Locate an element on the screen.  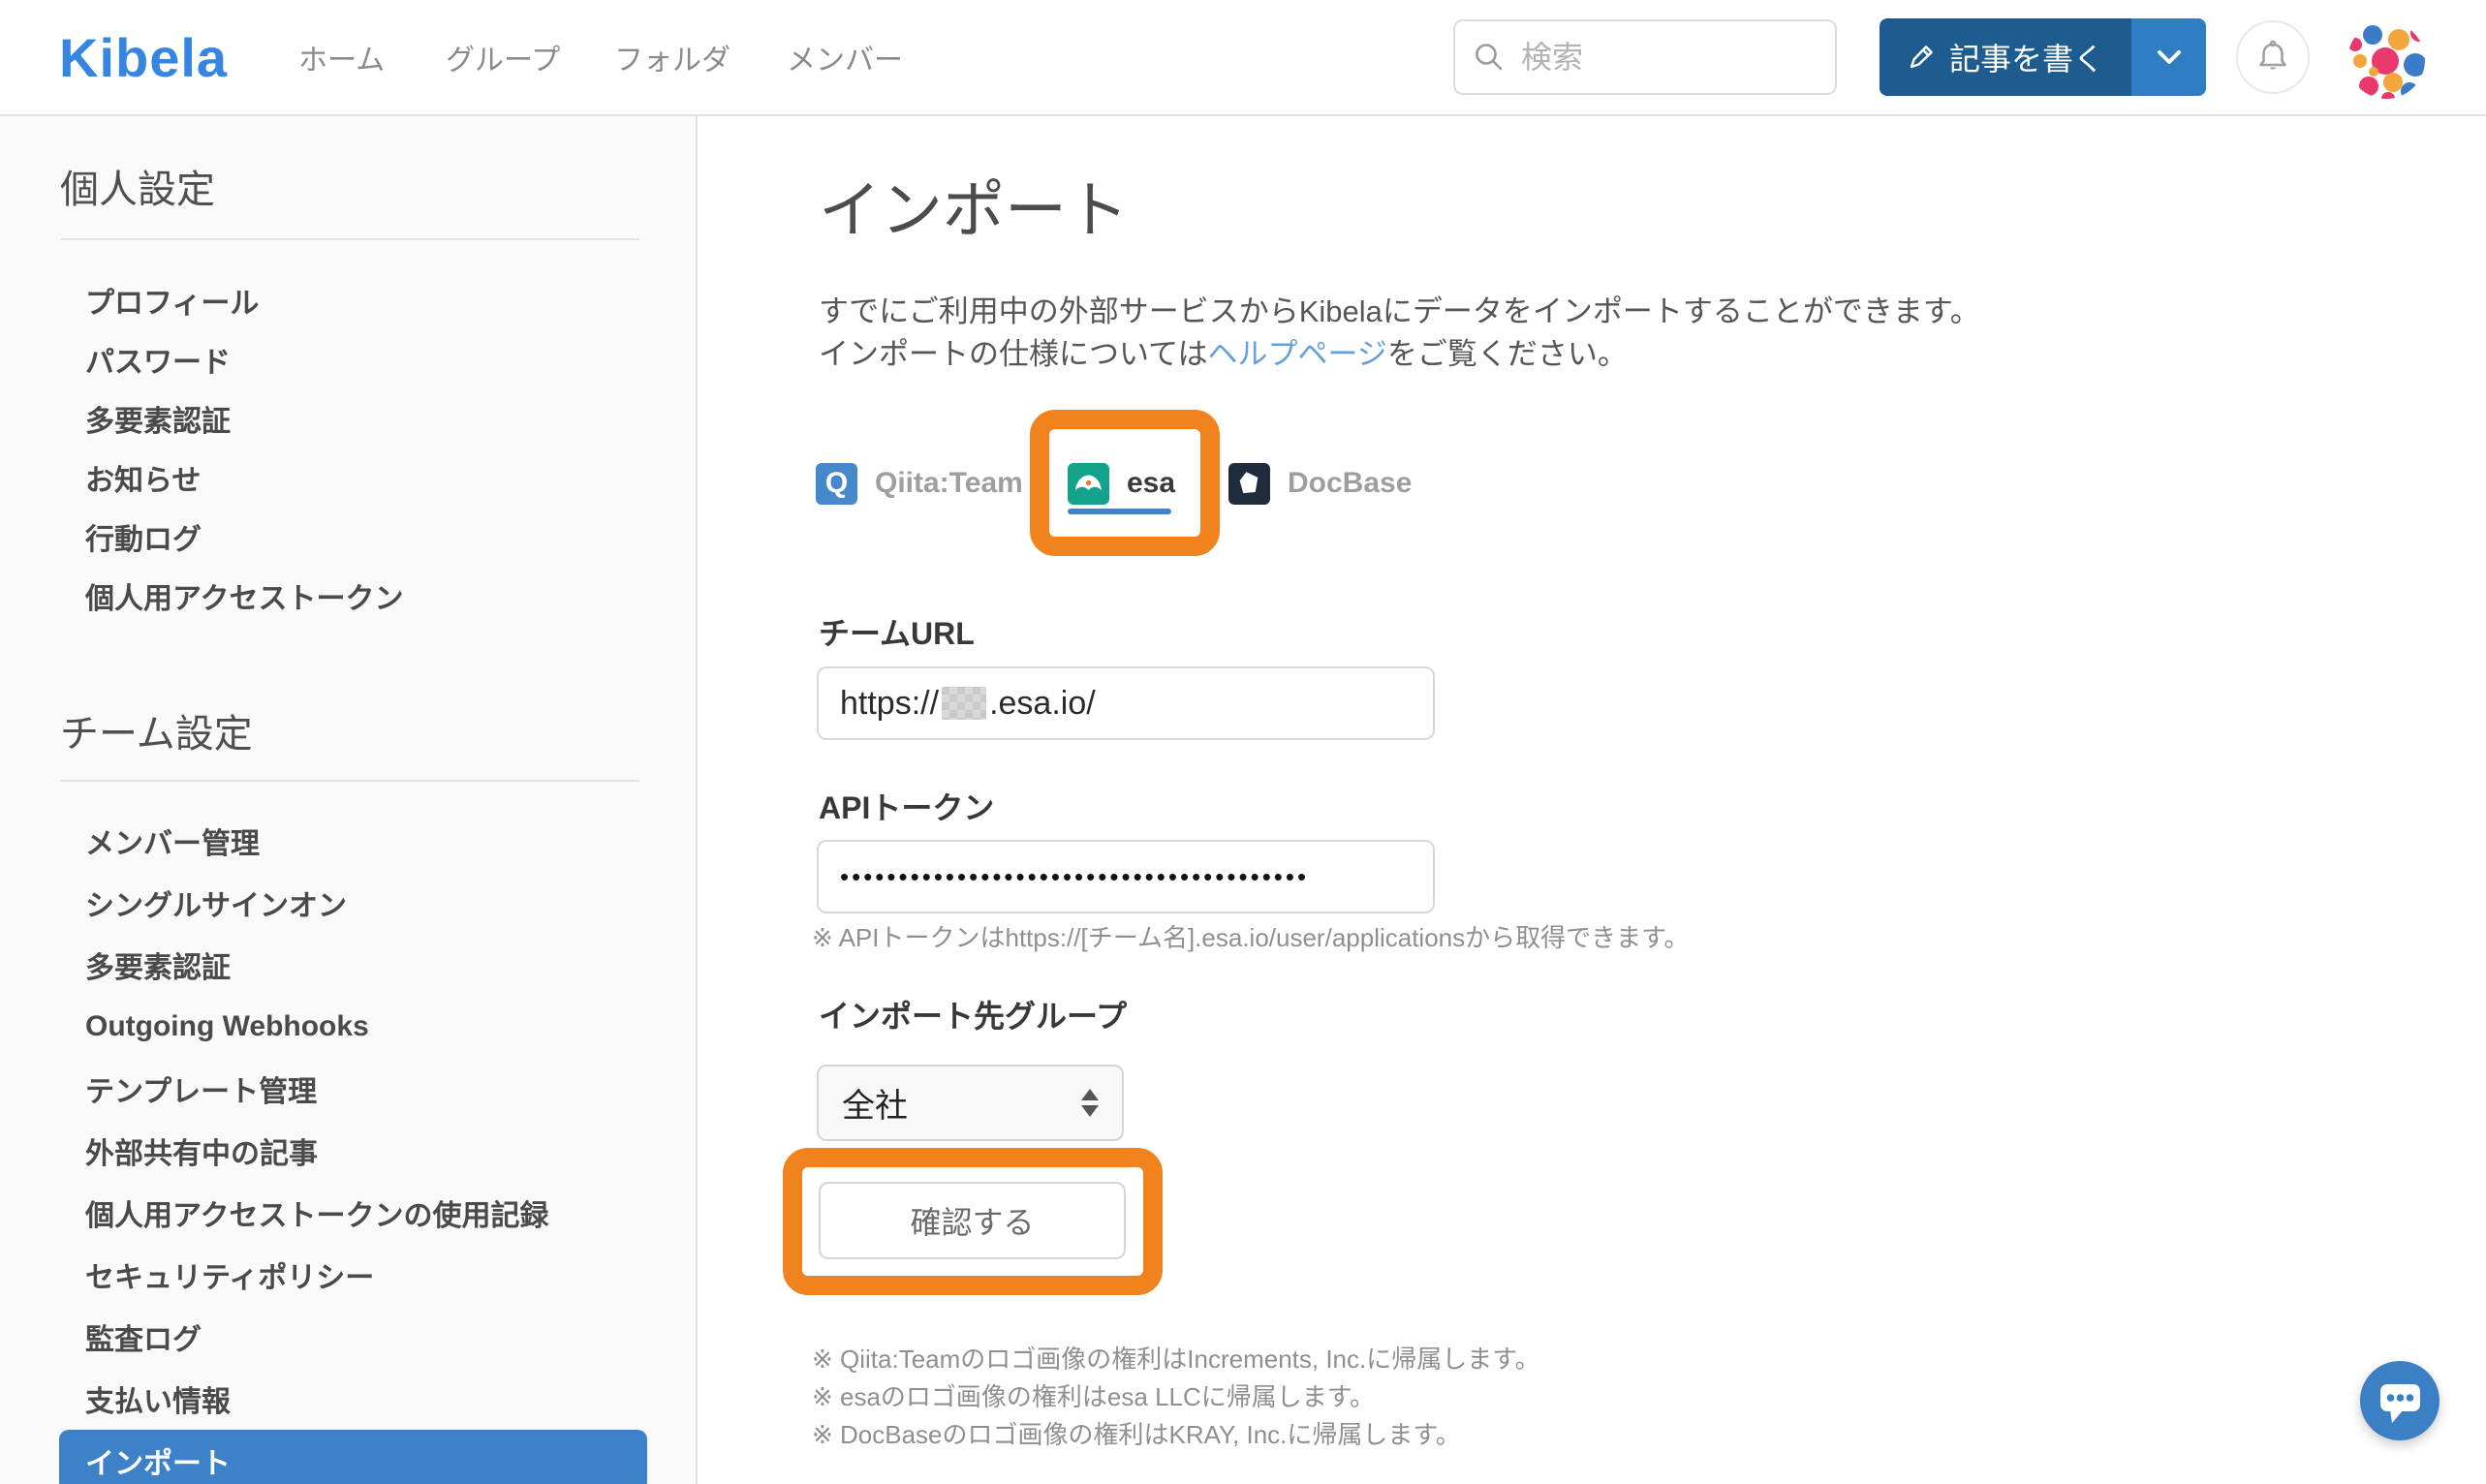
write-article-button: 記事を書く is located at coordinates (2005, 57).